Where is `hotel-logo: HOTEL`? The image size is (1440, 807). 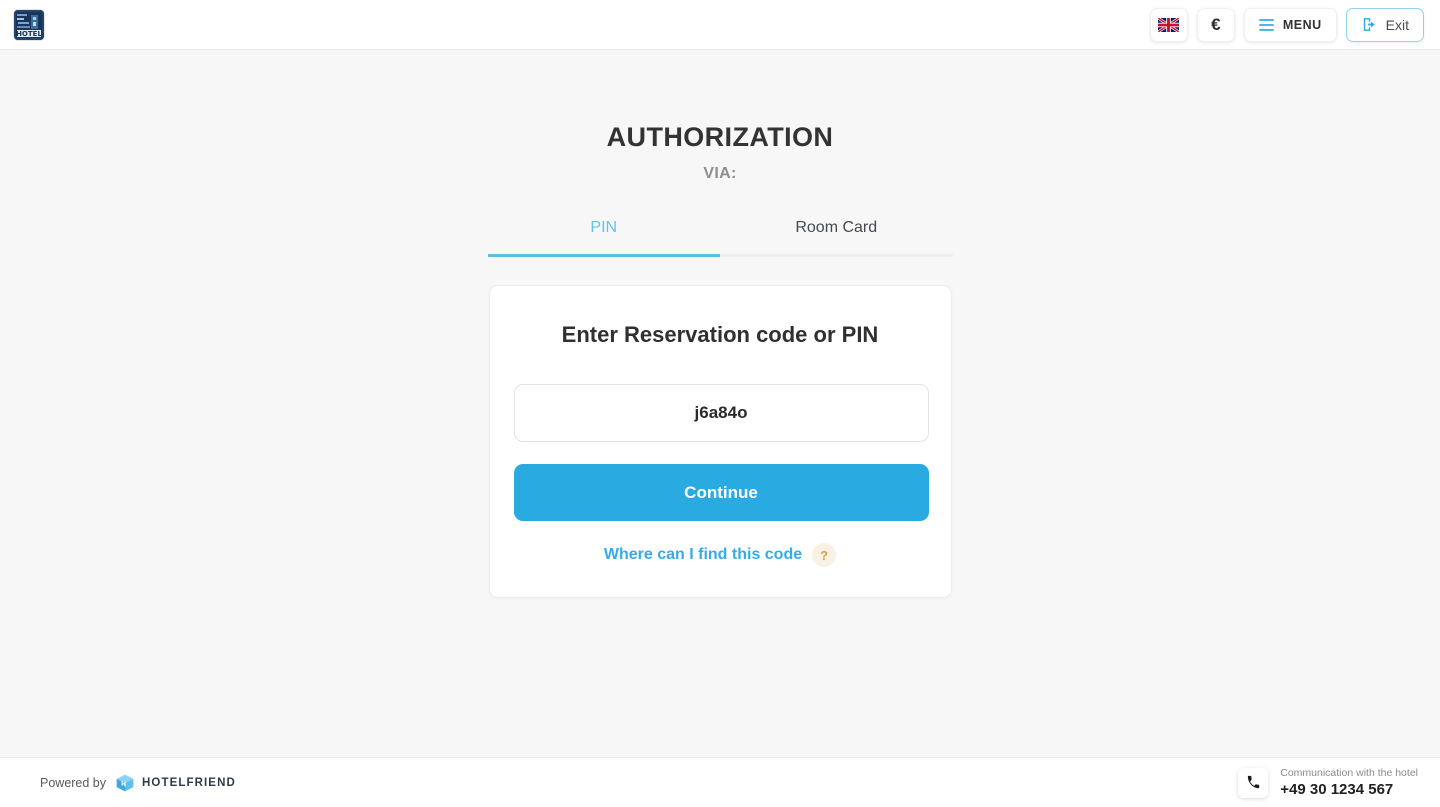
hotel-logo: HOTEL is located at coordinates (29, 24).